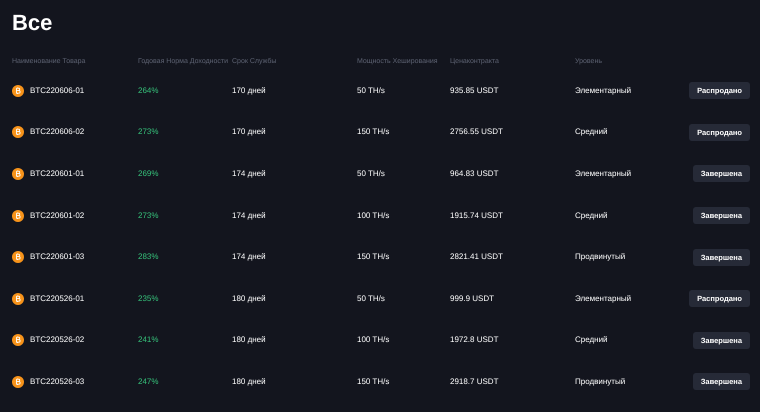  What do you see at coordinates (474, 381) in the screenshot?
I see `price-text: 2918.7 USDT` at bounding box center [474, 381].